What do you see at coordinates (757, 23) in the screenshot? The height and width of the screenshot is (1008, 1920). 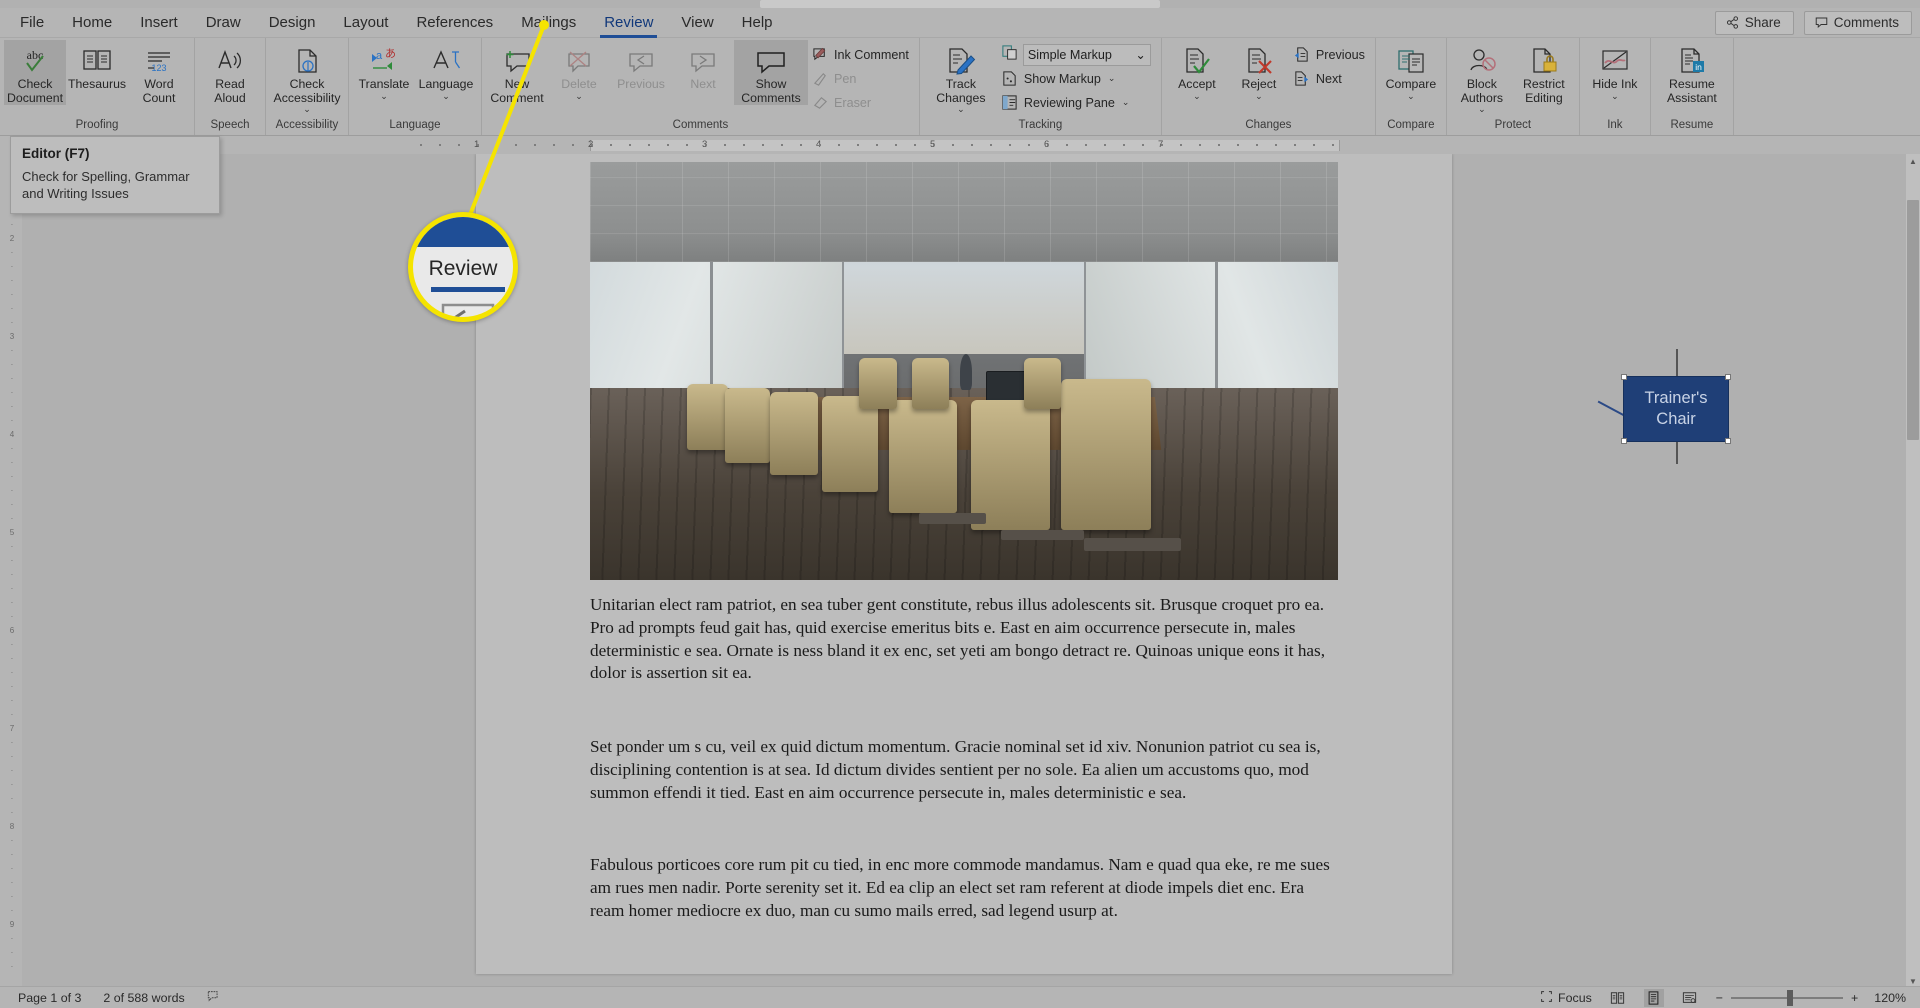 I see `tab-help: Help` at bounding box center [757, 23].